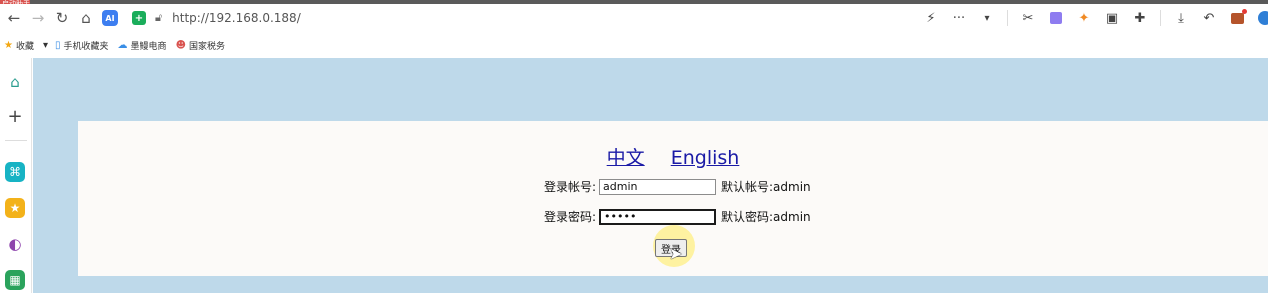  What do you see at coordinates (139, 18) in the screenshot?
I see `security-shield-icon: +` at bounding box center [139, 18].